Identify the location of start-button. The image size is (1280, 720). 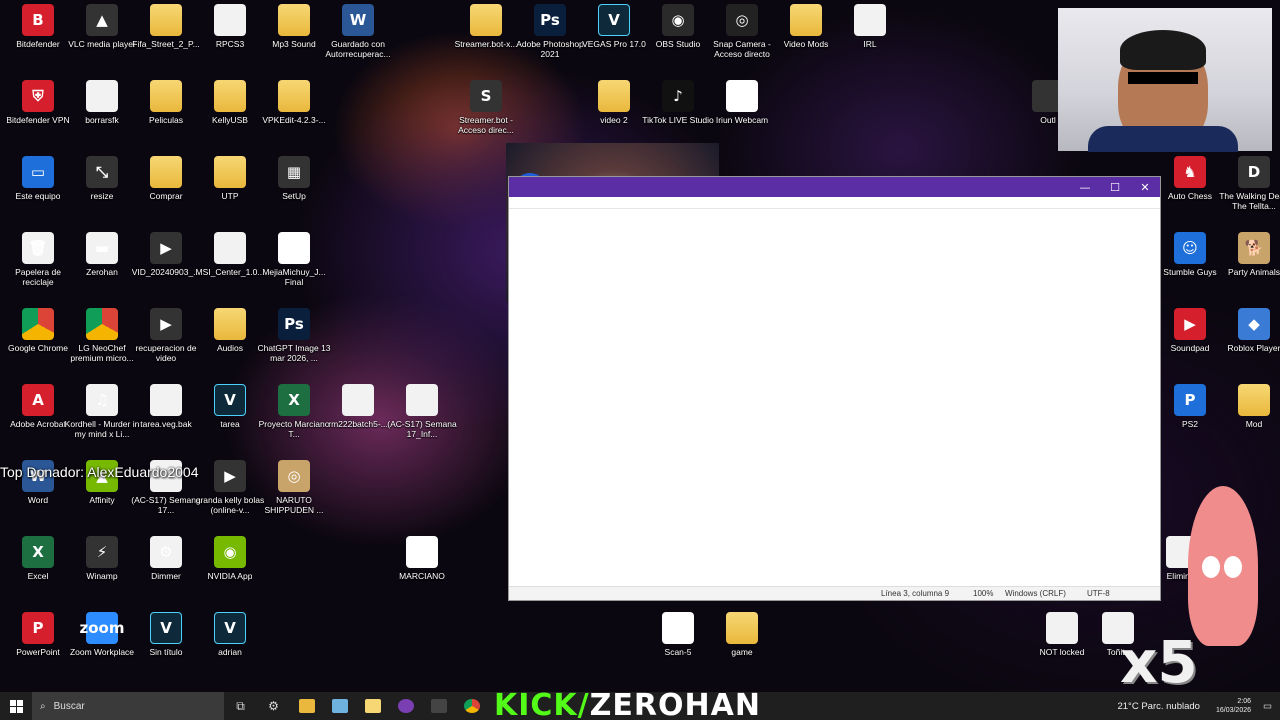
(16, 706).